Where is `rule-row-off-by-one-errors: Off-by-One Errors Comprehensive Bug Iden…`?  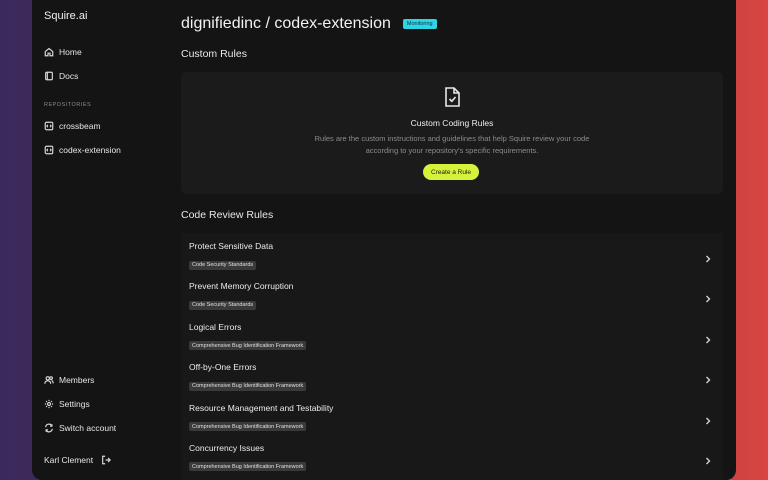
rule-row-off-by-one-errors: Off-by-One Errors Comprehensive Bug Iden… is located at coordinates (452, 374).